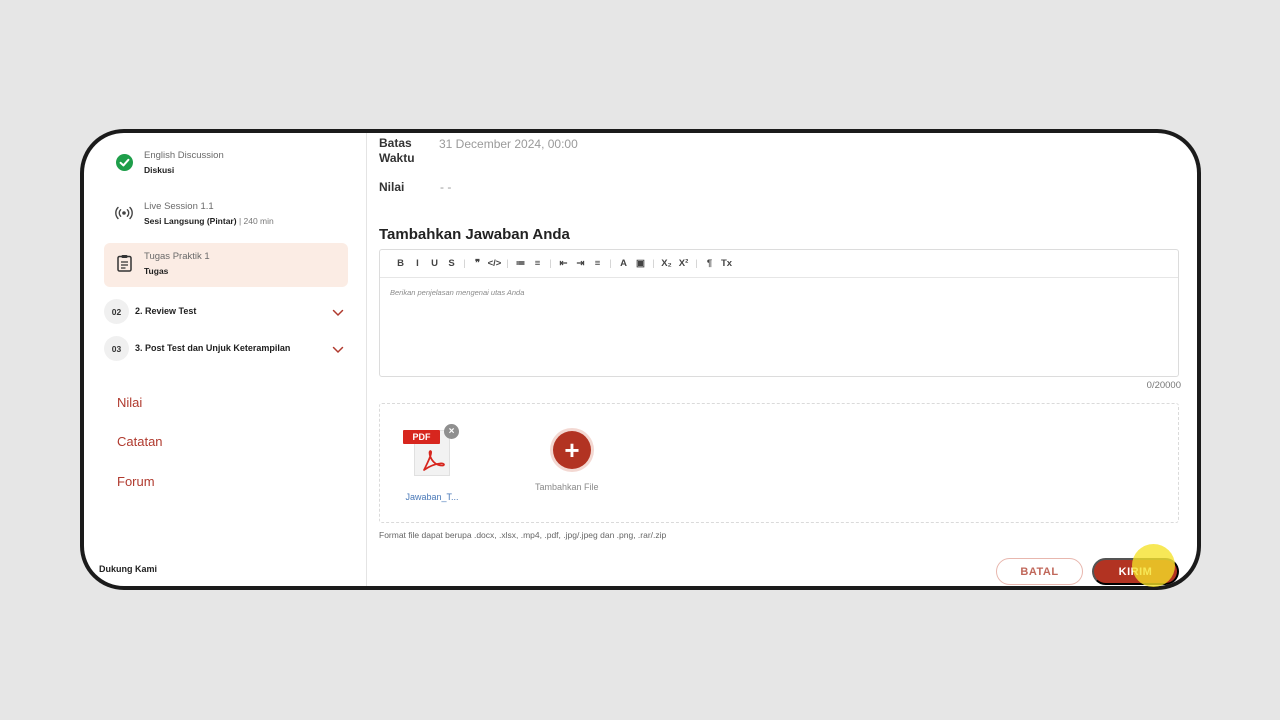  What do you see at coordinates (1163, 385) in the screenshot?
I see `char-counter: 0/20000` at bounding box center [1163, 385].